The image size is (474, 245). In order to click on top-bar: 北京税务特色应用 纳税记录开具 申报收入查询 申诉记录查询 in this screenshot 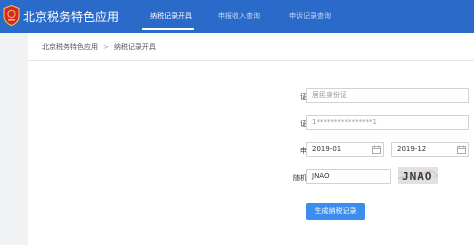, I will do `click(237, 16)`.